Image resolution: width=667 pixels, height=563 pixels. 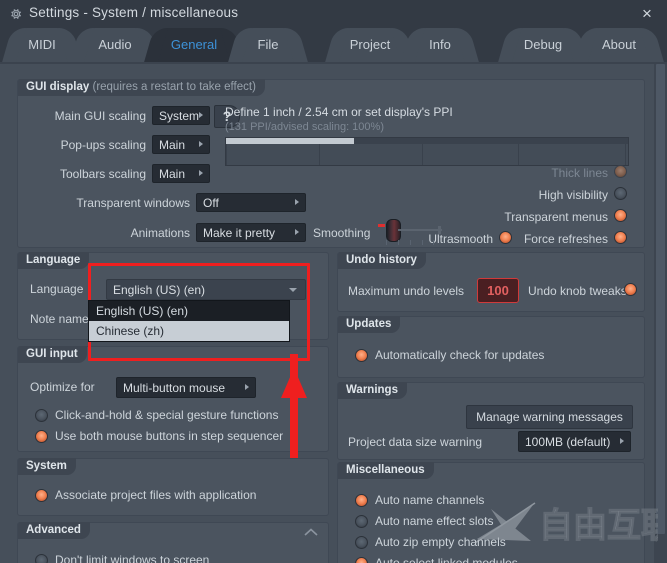 I want to click on combo-value: Make it pretty, so click(x=239, y=233).